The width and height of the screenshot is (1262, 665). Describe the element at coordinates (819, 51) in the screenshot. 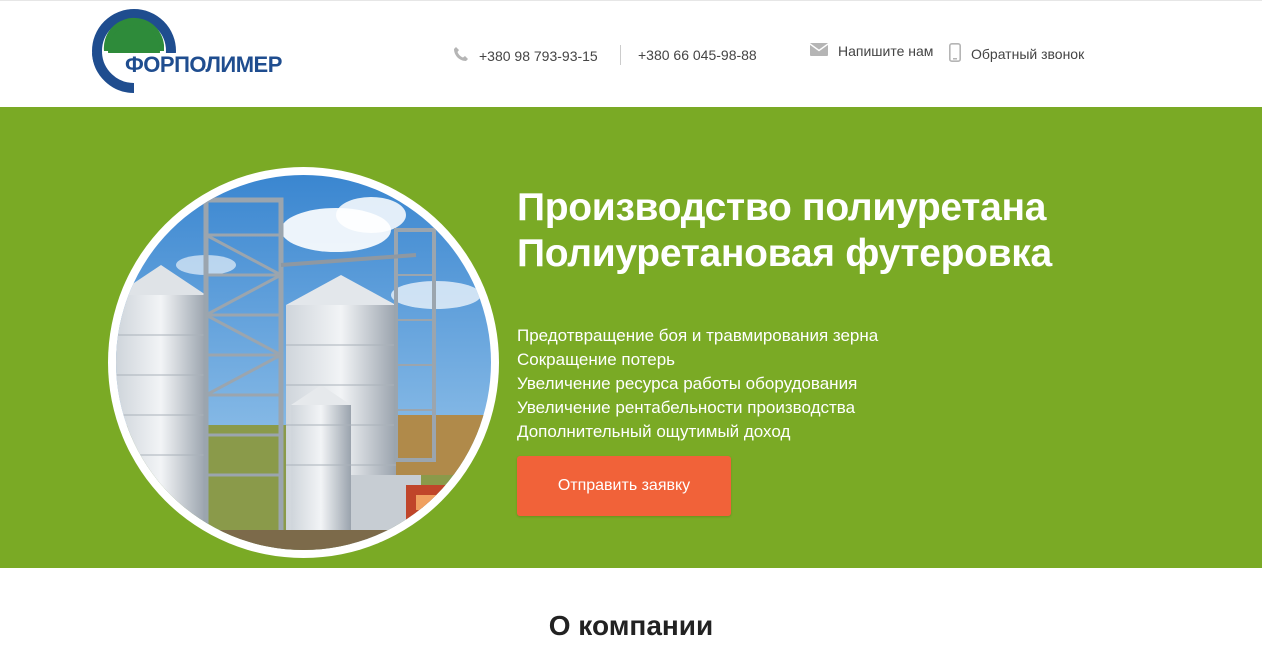

I see `envelope-icon` at that location.